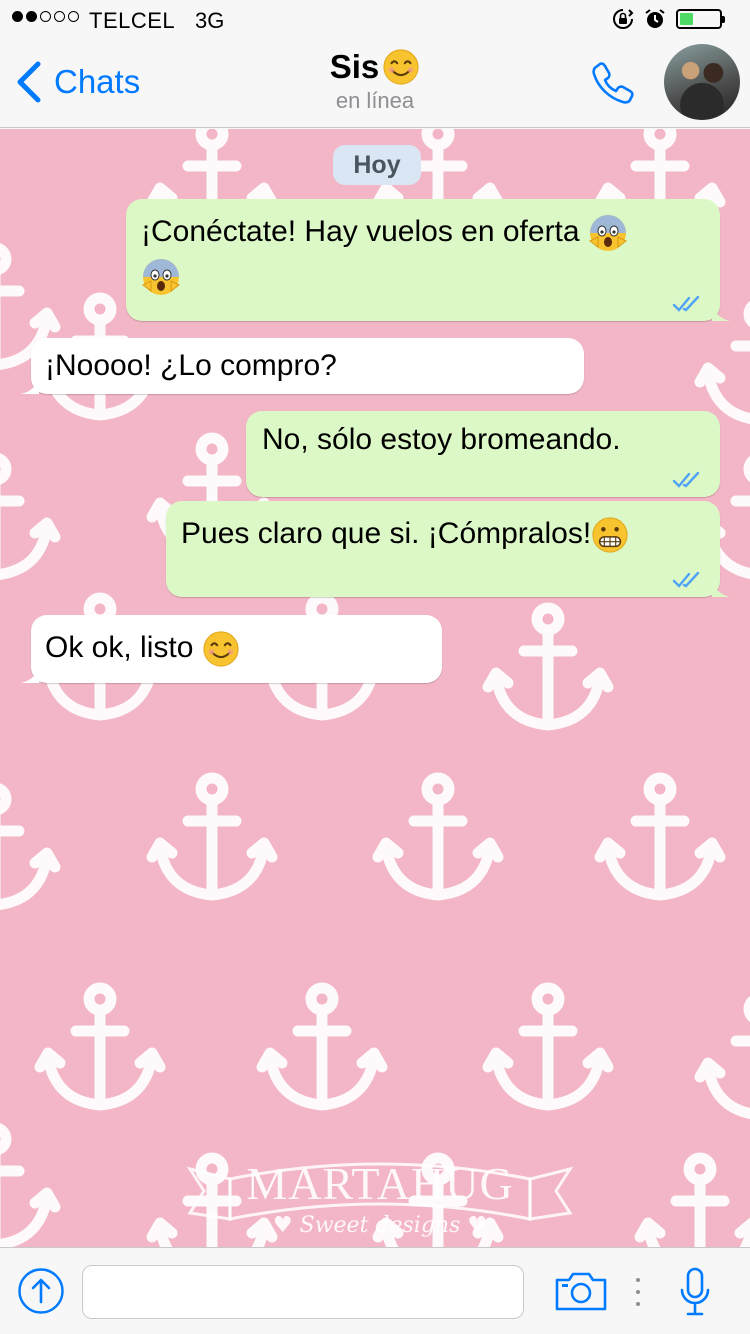 This screenshot has width=750, height=1334. I want to click on chat-header: Chats Sis en línea, so click(375, 84).